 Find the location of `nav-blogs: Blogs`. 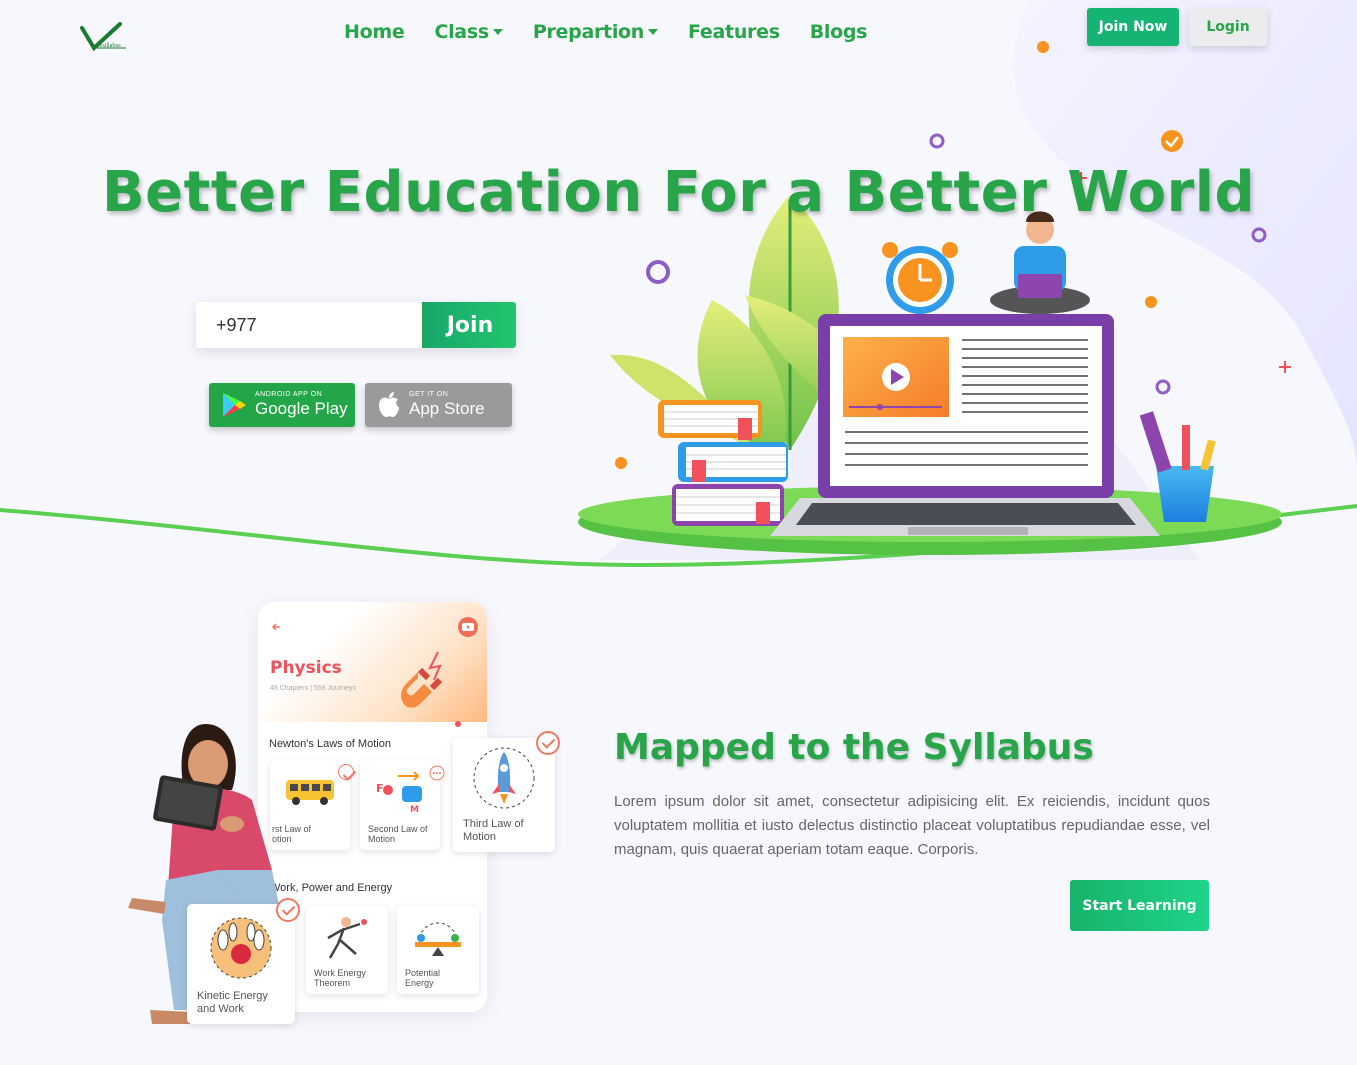

nav-blogs: Blogs is located at coordinates (838, 32).